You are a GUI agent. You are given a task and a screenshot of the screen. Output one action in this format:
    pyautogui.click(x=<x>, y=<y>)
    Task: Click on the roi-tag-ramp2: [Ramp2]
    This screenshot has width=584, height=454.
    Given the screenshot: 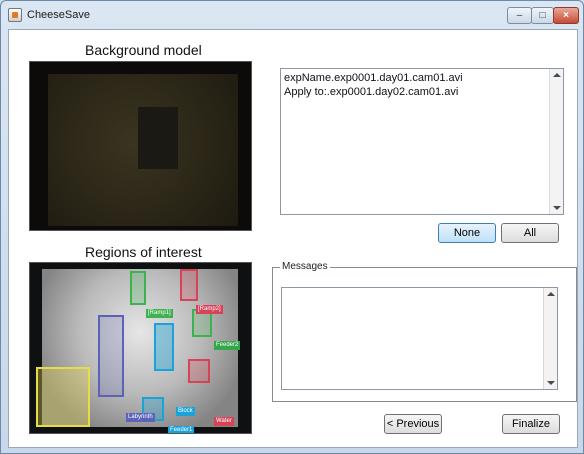 What is the action you would take?
    pyautogui.click(x=209, y=309)
    